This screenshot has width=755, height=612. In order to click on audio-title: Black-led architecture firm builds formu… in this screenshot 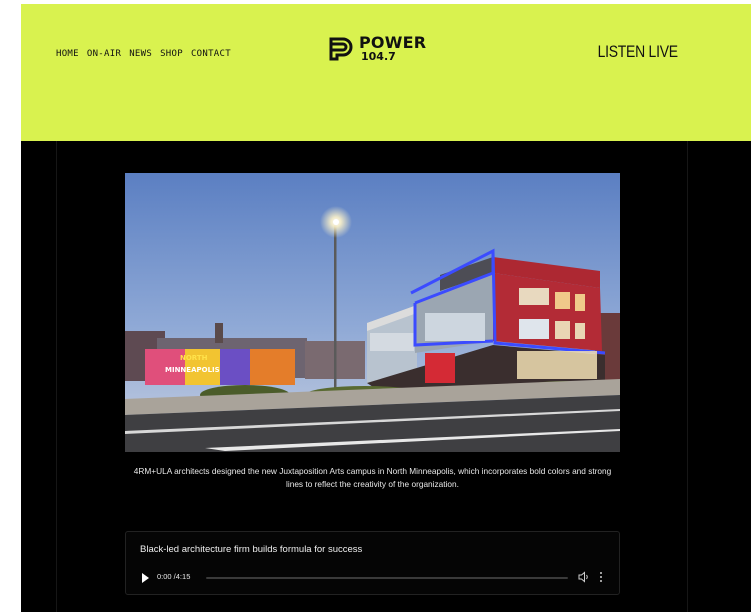, I will do `click(251, 549)`.